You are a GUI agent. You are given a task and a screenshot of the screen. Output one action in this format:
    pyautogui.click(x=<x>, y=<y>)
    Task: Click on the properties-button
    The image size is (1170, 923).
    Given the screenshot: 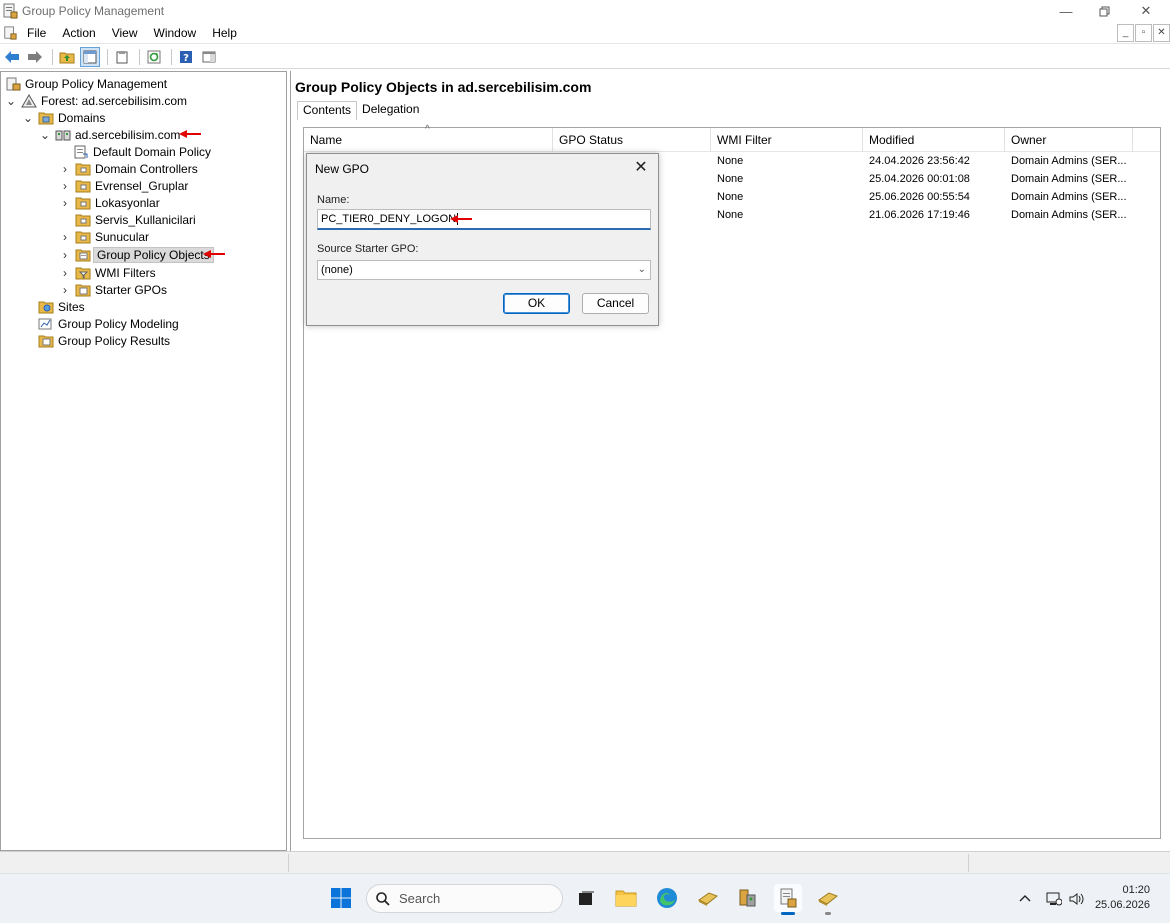 What is the action you would take?
    pyautogui.click(x=122, y=57)
    